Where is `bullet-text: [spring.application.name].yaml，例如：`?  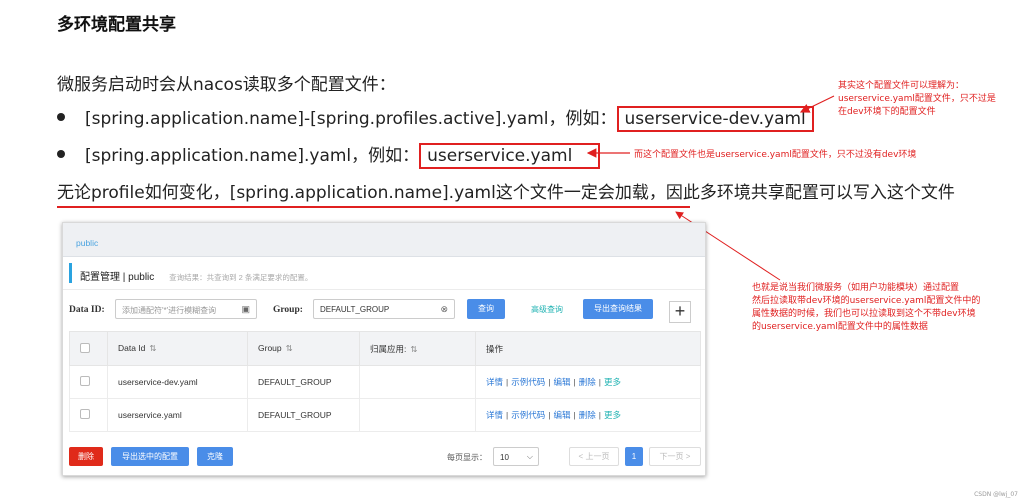
bullet-text: [spring.application.name].yaml，例如： is located at coordinates (252, 156).